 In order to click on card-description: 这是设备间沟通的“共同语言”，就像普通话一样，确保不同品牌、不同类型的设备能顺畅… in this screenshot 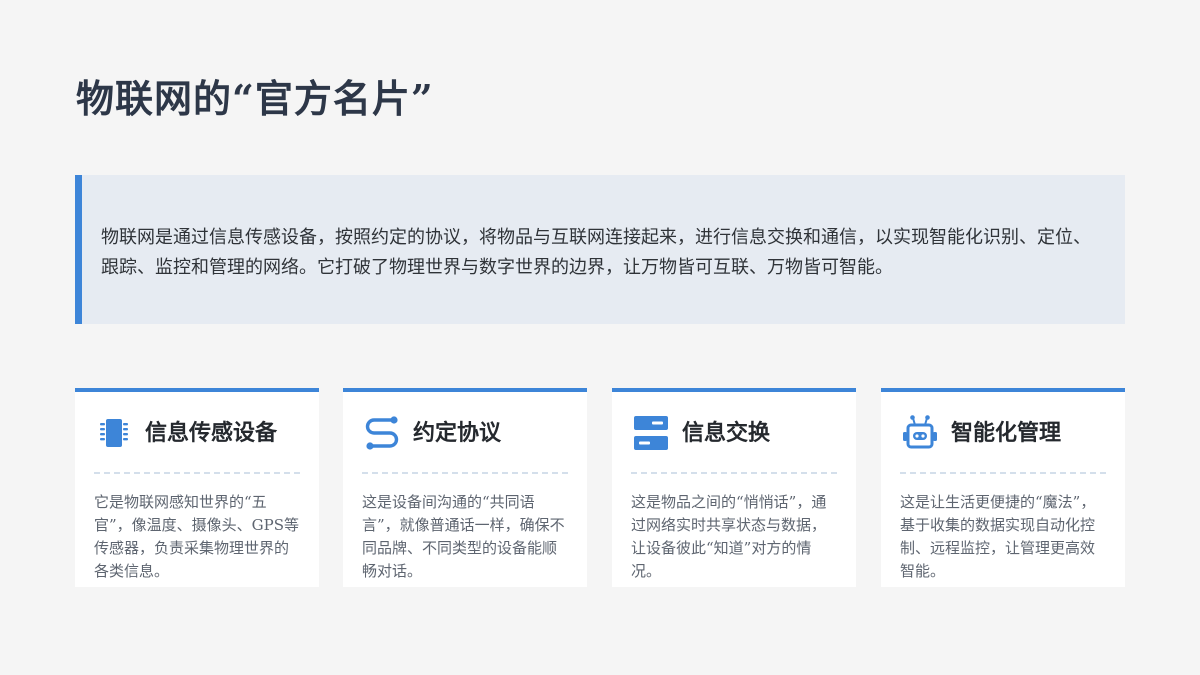, I will do `click(463, 536)`.